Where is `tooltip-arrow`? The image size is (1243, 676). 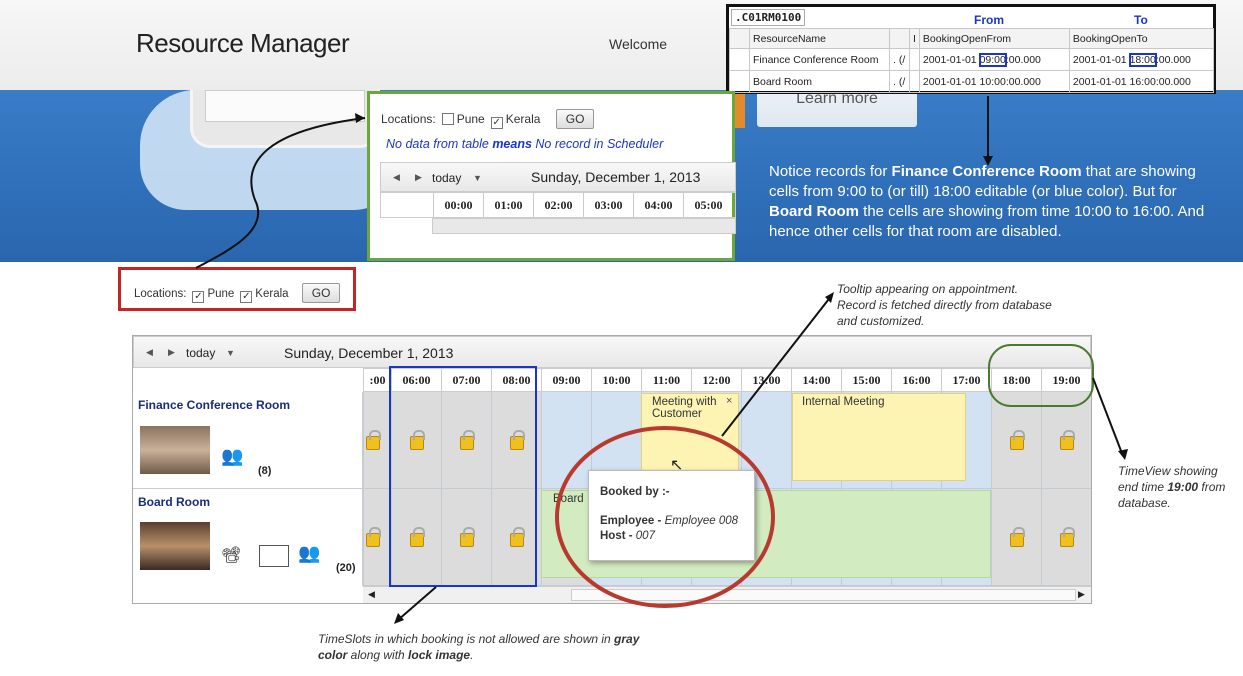 tooltip-arrow is located at coordinates (777, 365).